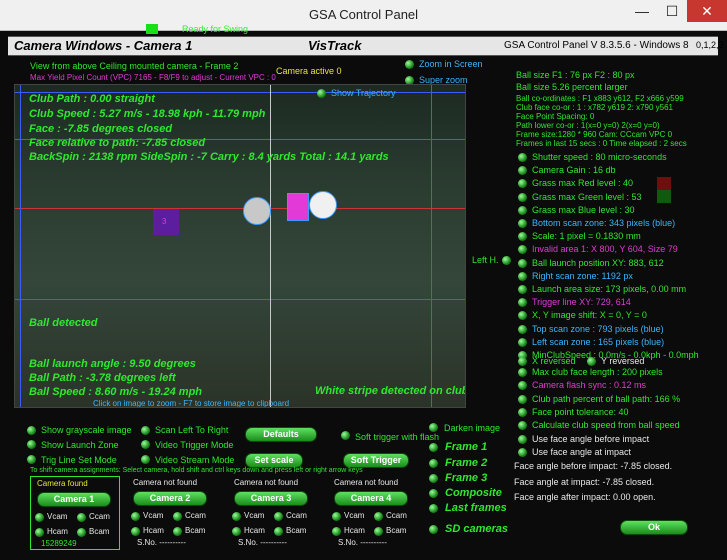 This screenshot has width=727, height=560. Describe the element at coordinates (554, 361) in the screenshot. I see `x-reversed-label: X reversed` at that location.